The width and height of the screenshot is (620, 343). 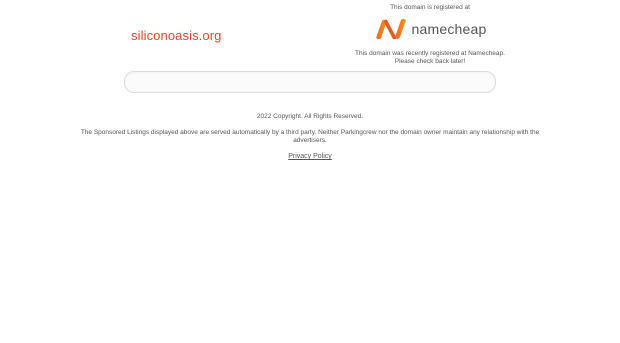 I want to click on namecheap-logo: namecheap, so click(x=430, y=29).